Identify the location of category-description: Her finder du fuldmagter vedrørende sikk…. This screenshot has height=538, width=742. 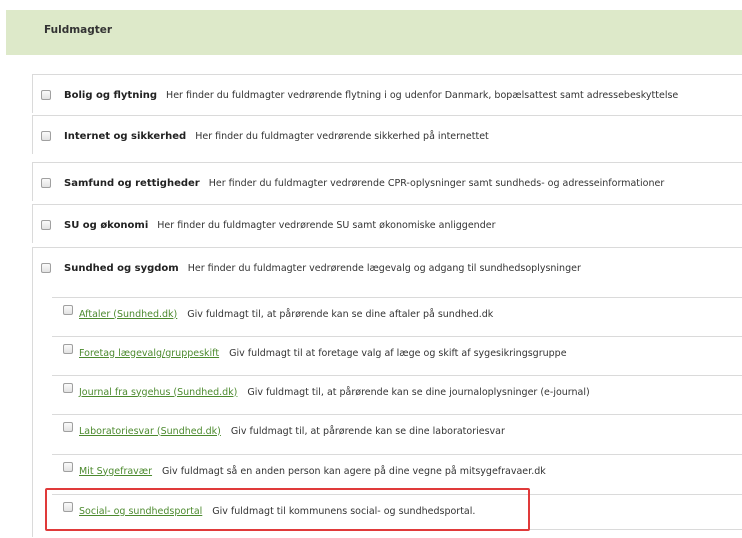
(342, 136).